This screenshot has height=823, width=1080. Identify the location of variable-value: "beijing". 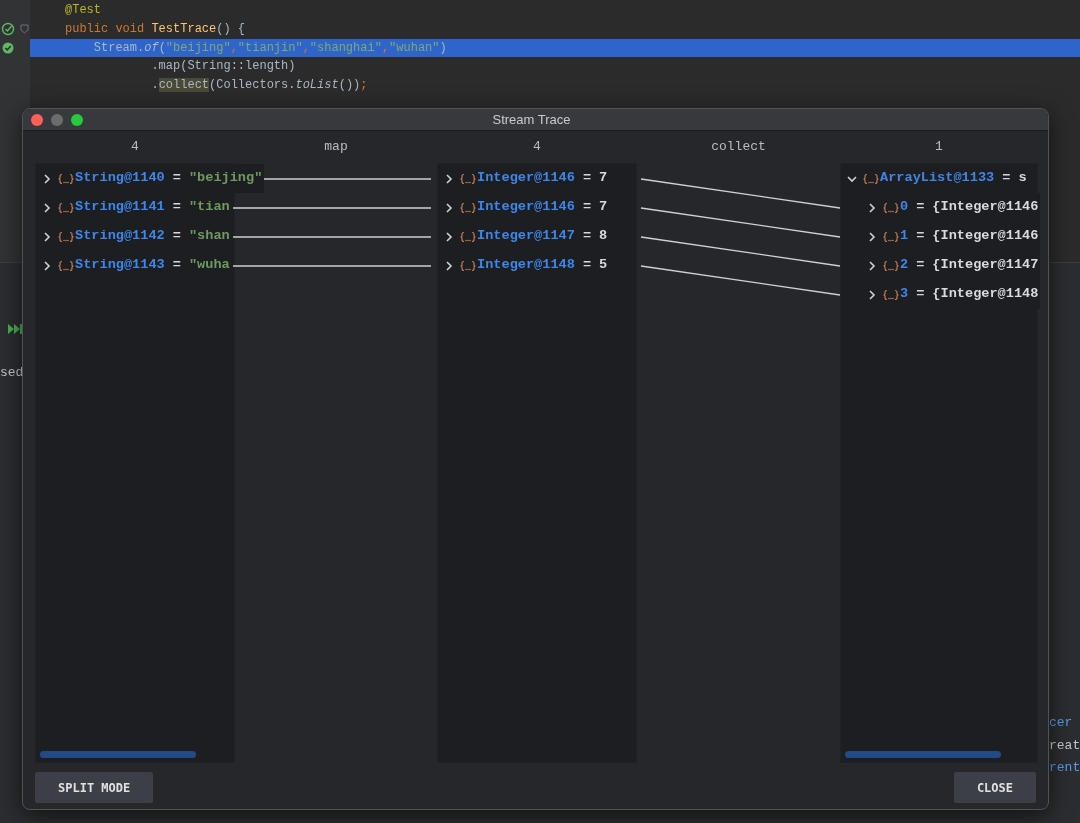
(225, 178).